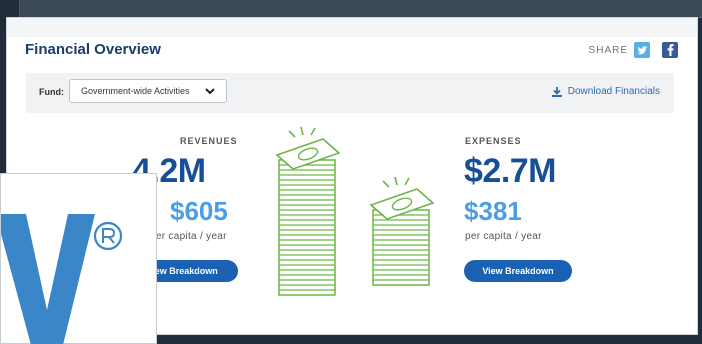 This screenshot has width=702, height=344. What do you see at coordinates (361, 9) in the screenshot?
I see `window-top-strip` at bounding box center [361, 9].